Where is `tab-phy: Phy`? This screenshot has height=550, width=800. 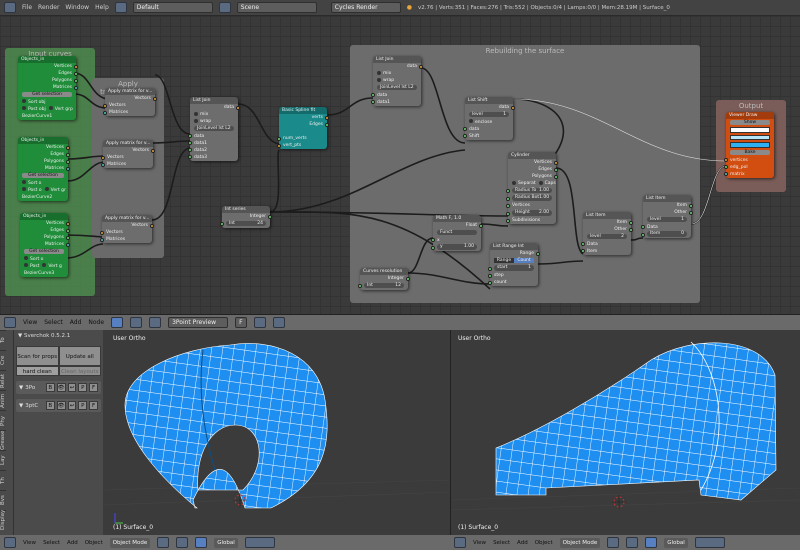
tab-phy: Phy is located at coordinates (3, 420).